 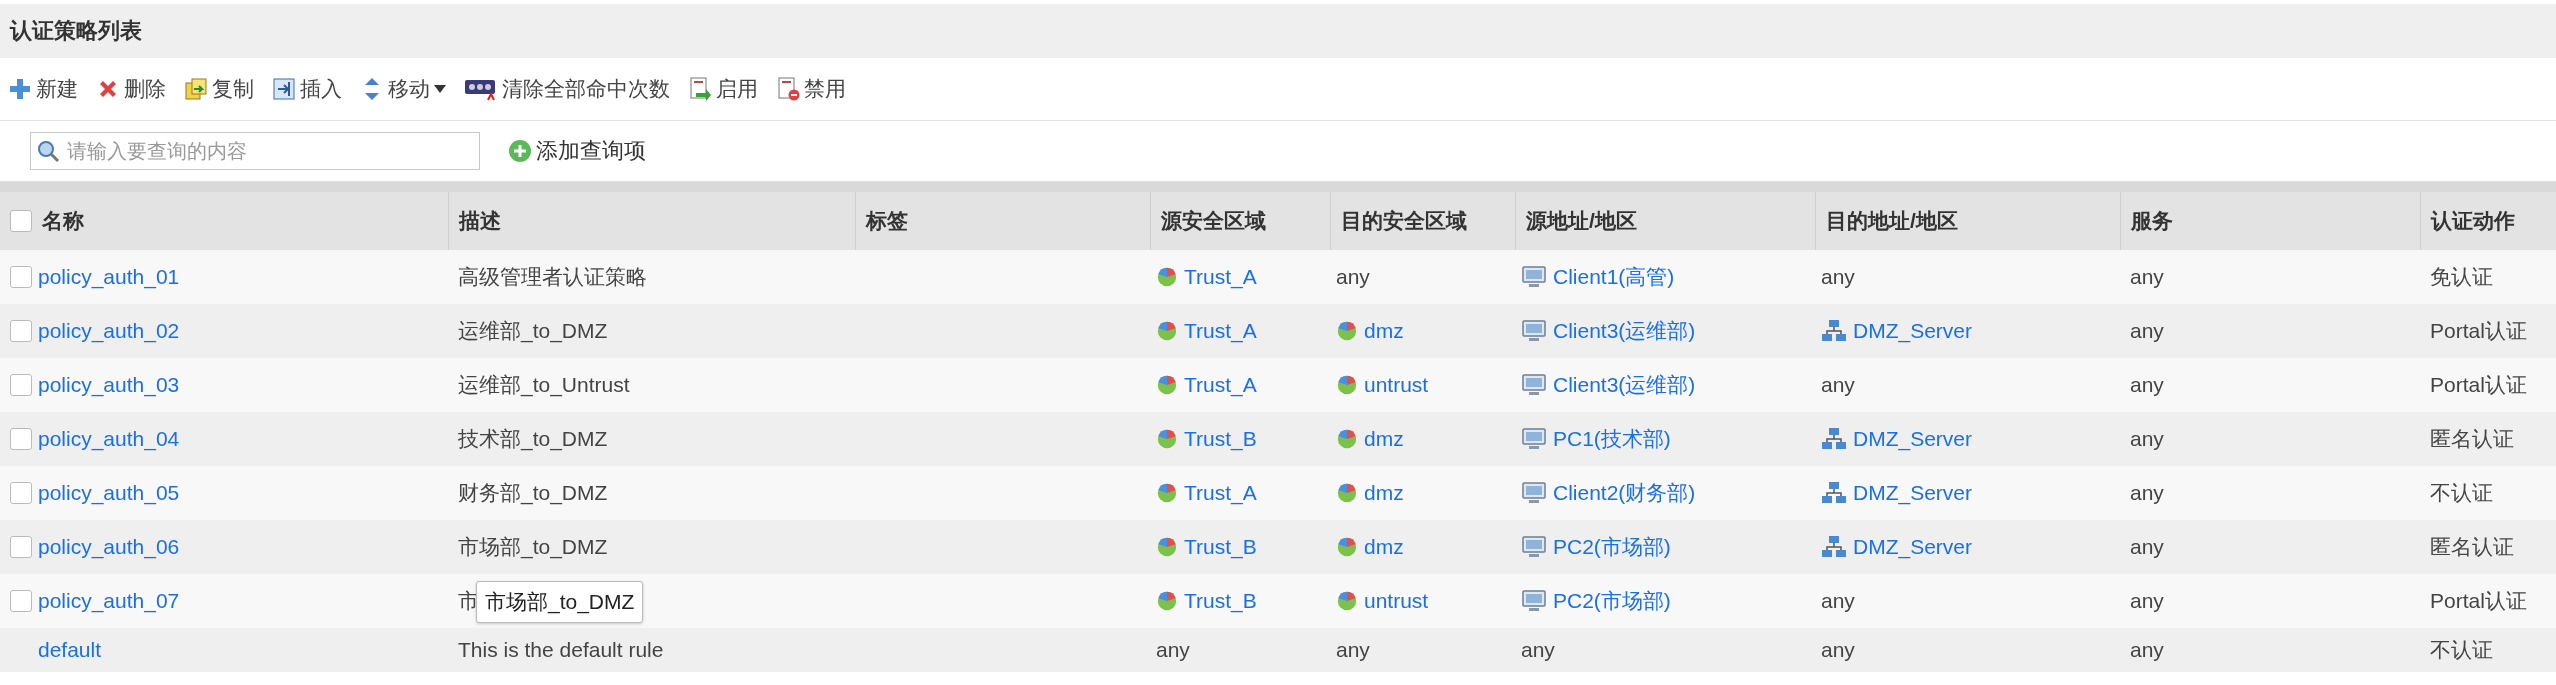 What do you see at coordinates (219, 89) in the screenshot?
I see `toolbar-button: 复制` at bounding box center [219, 89].